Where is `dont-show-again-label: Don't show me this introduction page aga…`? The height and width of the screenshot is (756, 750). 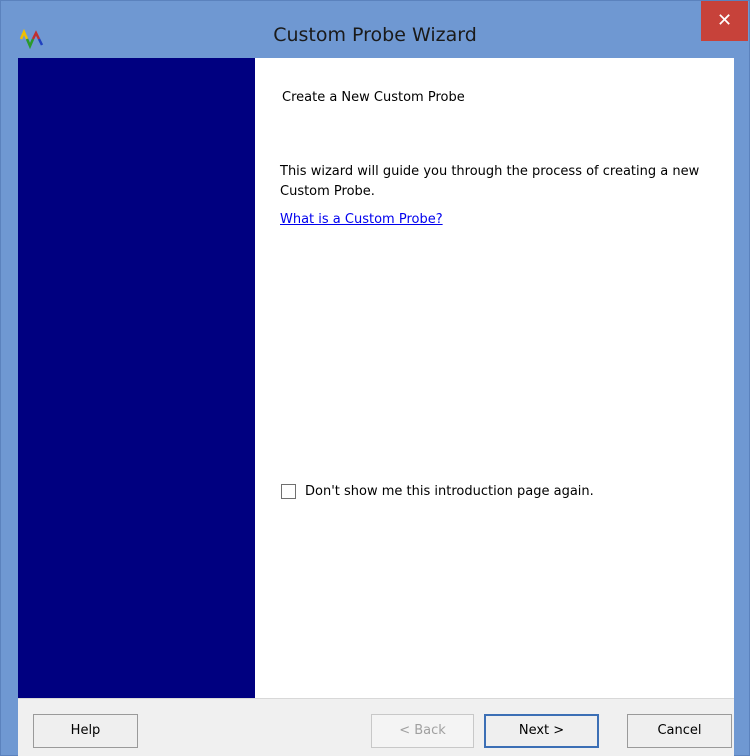 dont-show-again-label: Don't show me this introduction page aga… is located at coordinates (449, 491).